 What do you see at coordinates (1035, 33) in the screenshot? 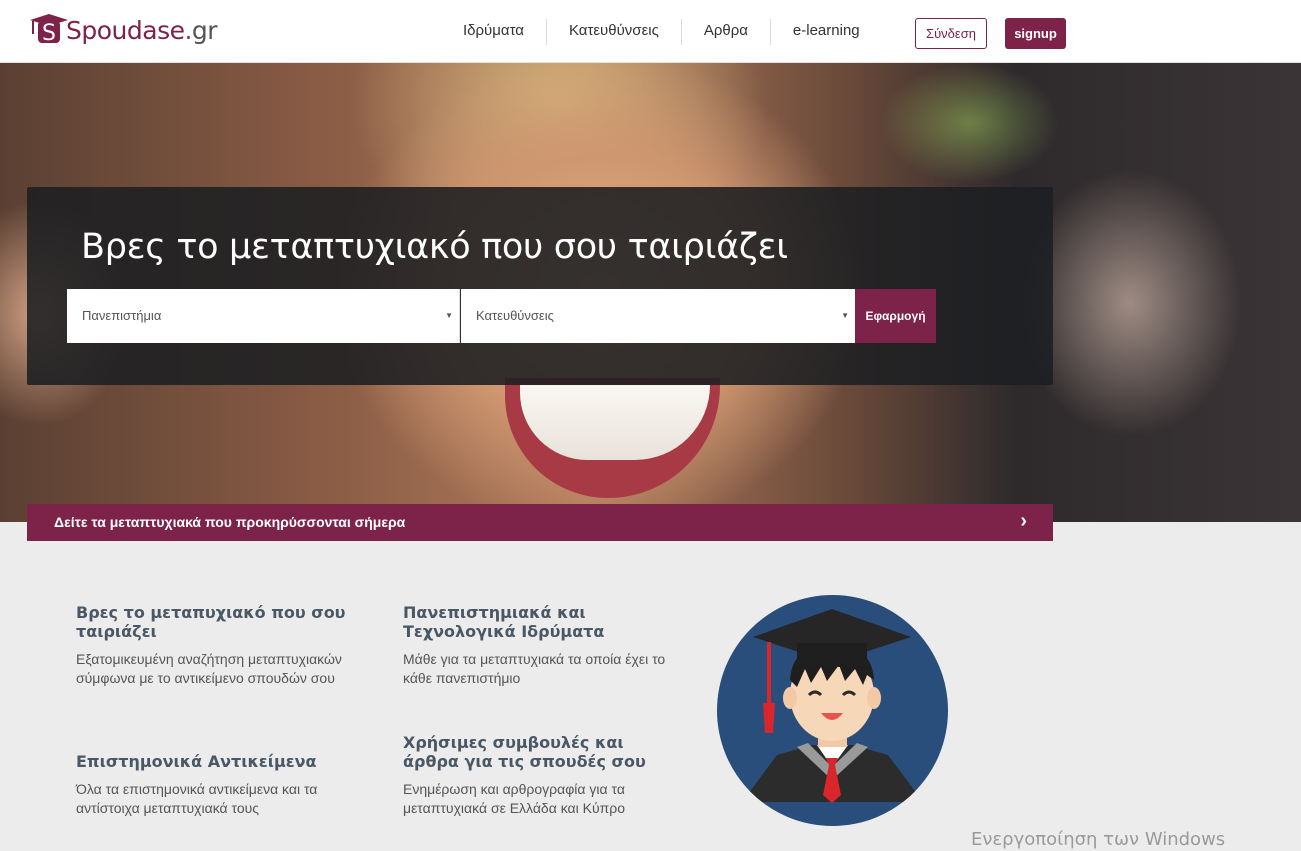
I see `signup-button: signup` at bounding box center [1035, 33].